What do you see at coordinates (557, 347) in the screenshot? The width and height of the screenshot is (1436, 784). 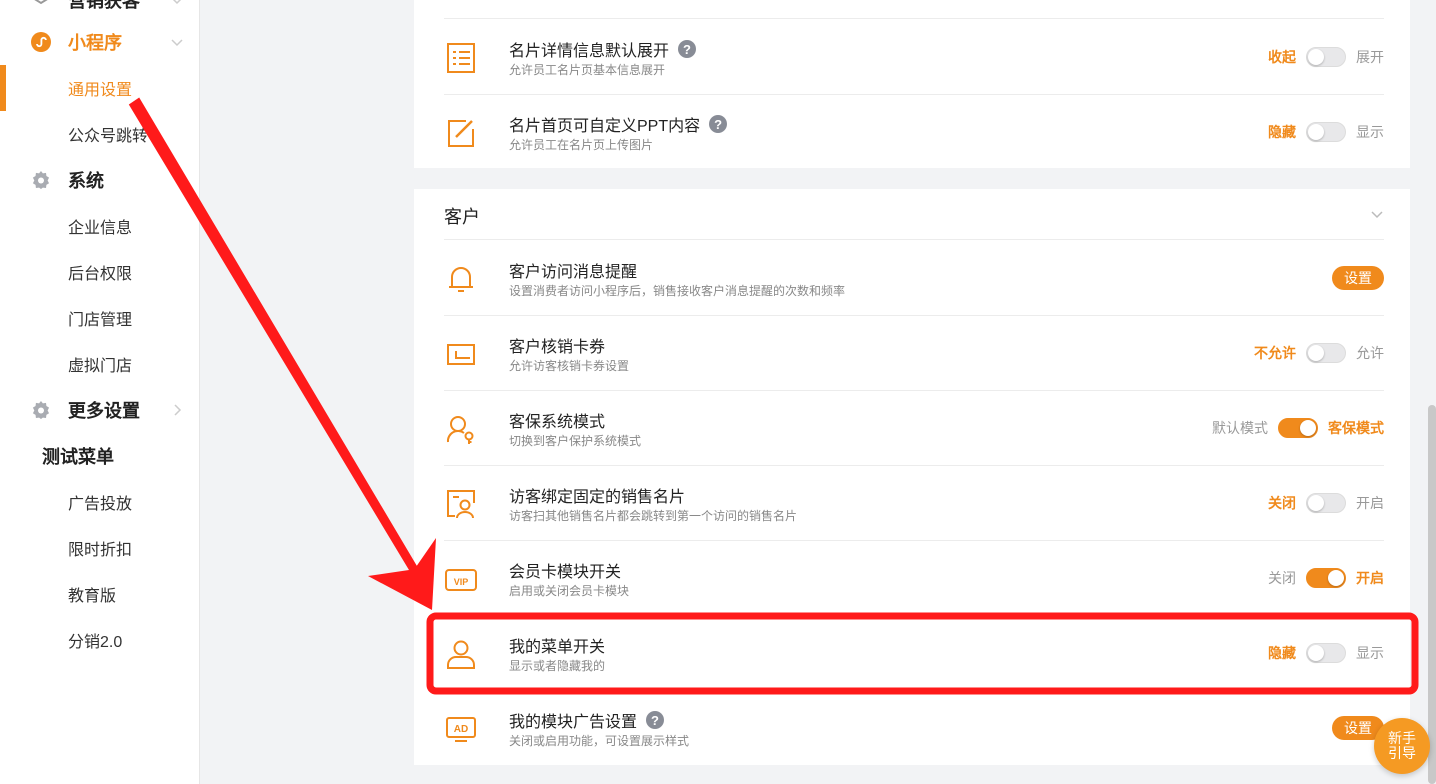 I see `setting-title: 客户核销卡券` at bounding box center [557, 347].